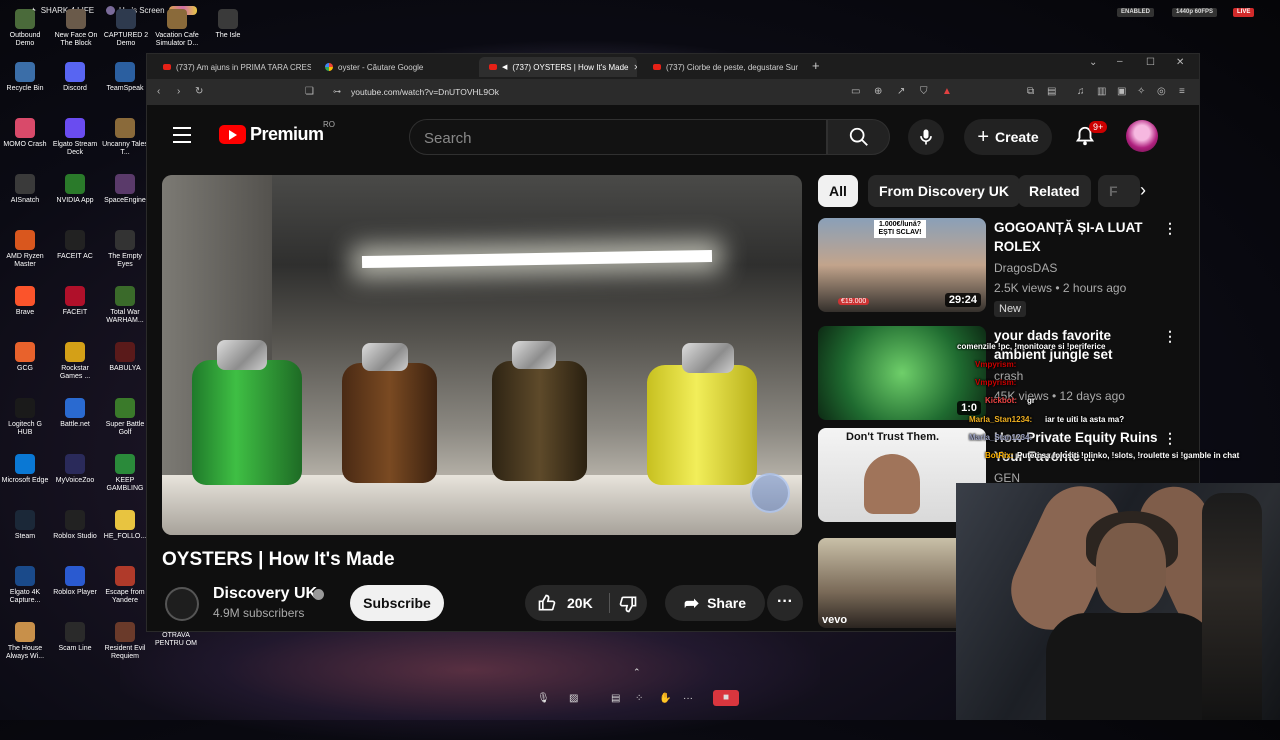 Image resolution: width=1280 pixels, height=740 pixels. I want to click on rec-channel: DragosDAS, so click(1025, 268).